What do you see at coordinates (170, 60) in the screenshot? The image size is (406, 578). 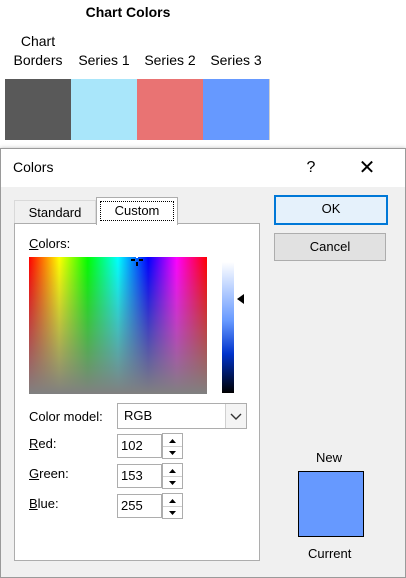 I see `column-header-label: Series 2` at bounding box center [170, 60].